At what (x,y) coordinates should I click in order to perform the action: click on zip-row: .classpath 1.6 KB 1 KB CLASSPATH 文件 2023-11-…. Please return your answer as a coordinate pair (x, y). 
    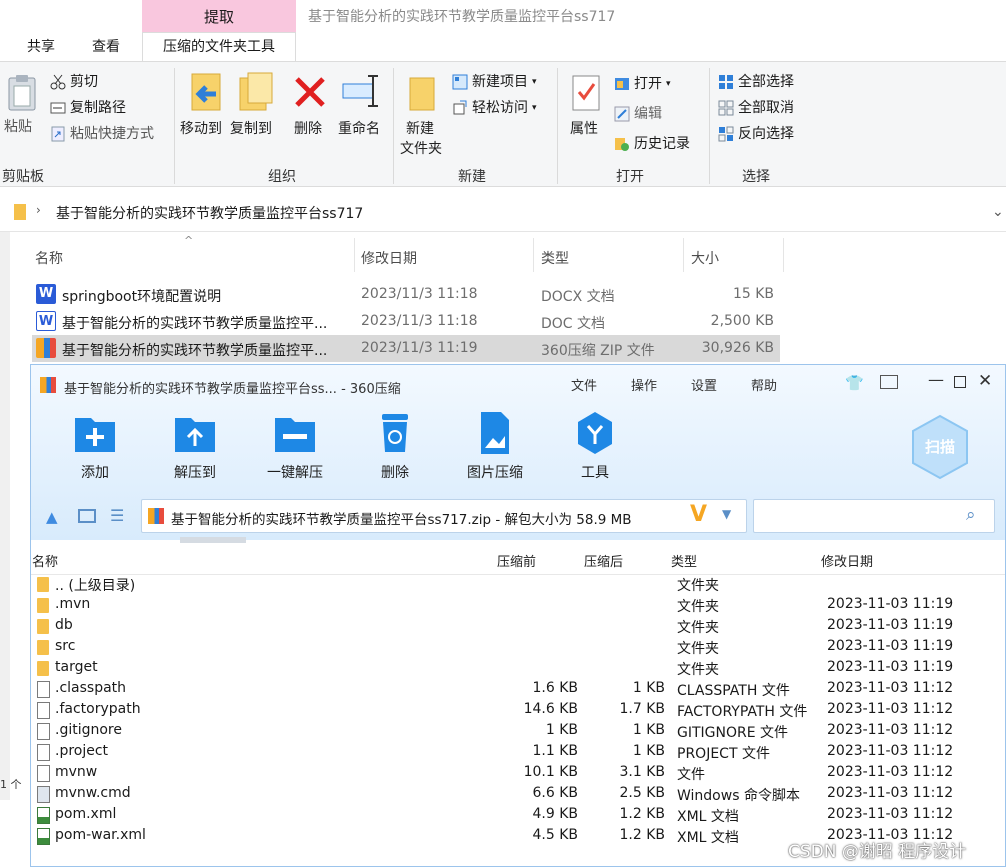
    Looking at the image, I should click on (511, 689).